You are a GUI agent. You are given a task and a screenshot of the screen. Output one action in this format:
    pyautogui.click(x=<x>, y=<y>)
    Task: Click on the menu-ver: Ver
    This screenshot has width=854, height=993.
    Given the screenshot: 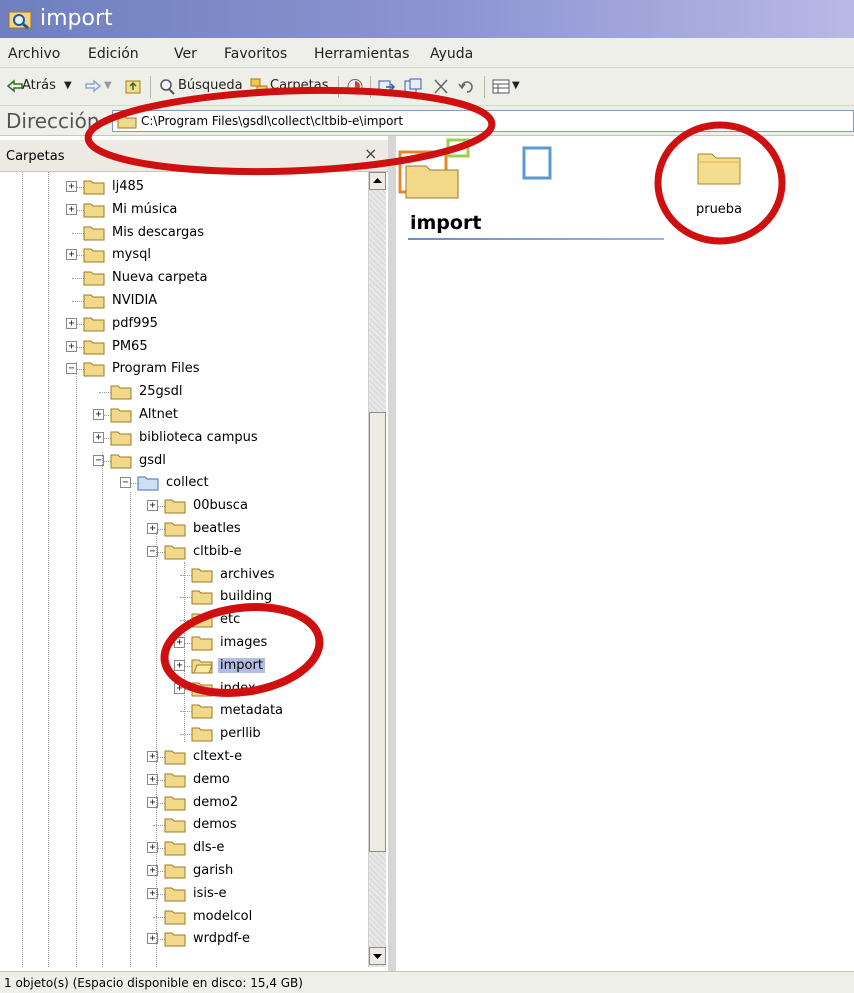 What is the action you would take?
    pyautogui.click(x=185, y=54)
    